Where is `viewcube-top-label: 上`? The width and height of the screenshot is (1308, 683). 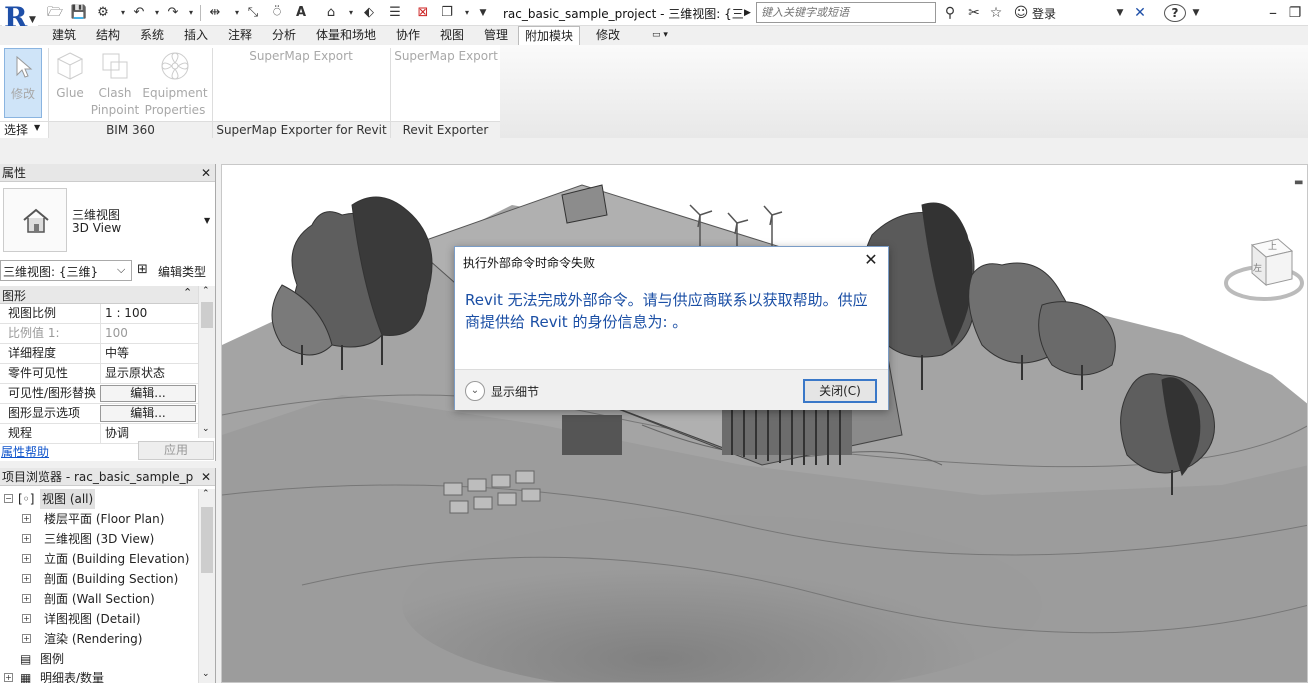 viewcube-top-label: 上 is located at coordinates (1272, 245).